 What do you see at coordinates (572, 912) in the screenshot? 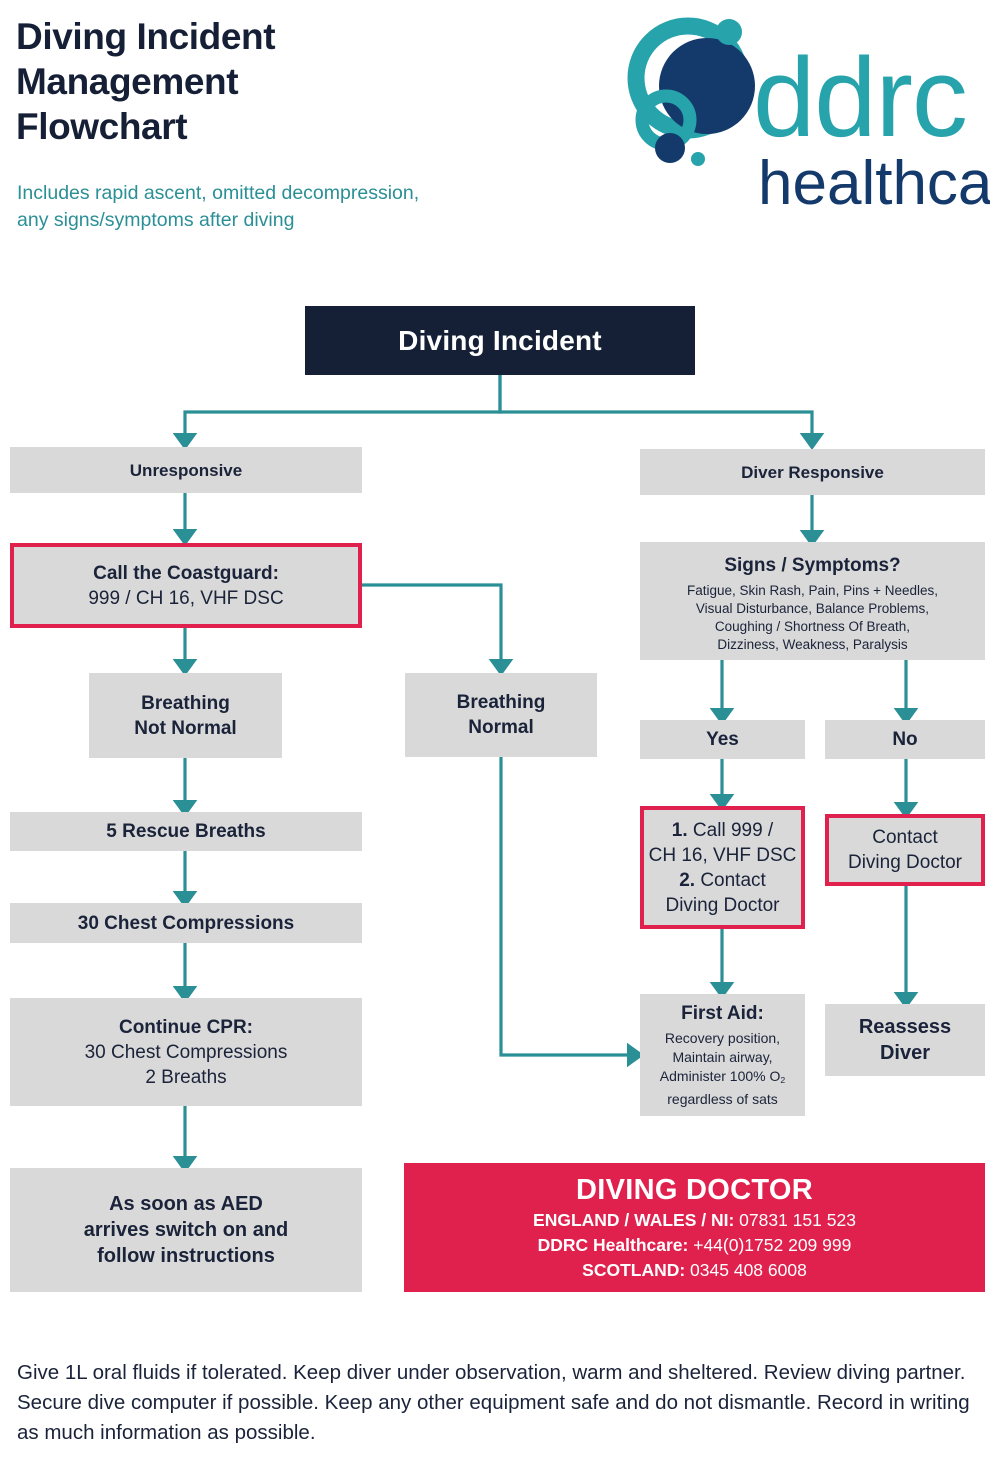
I see `link-breathing-normal-to-first-aid` at bounding box center [572, 912].